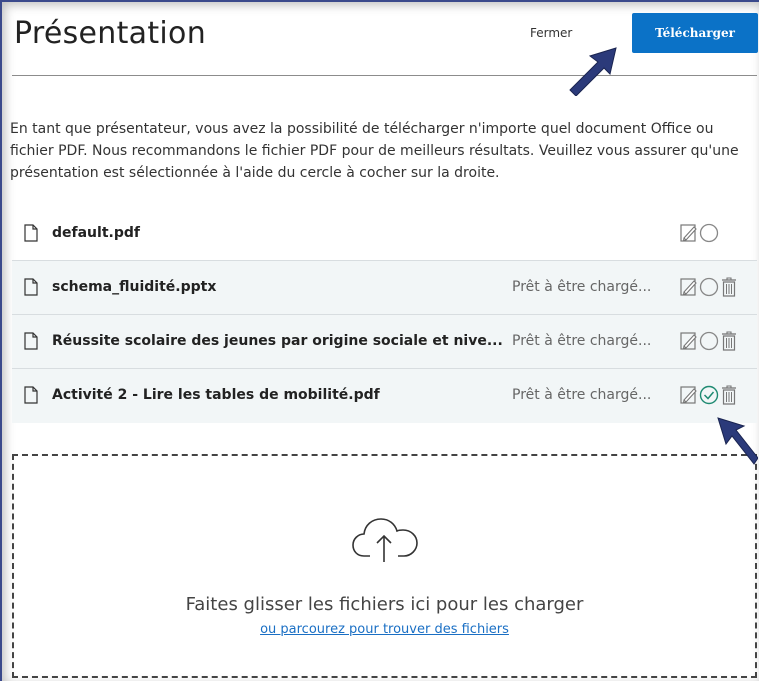 This screenshot has width=759, height=681. Describe the element at coordinates (384, 234) in the screenshot. I see `file-row: default.pdf` at that location.